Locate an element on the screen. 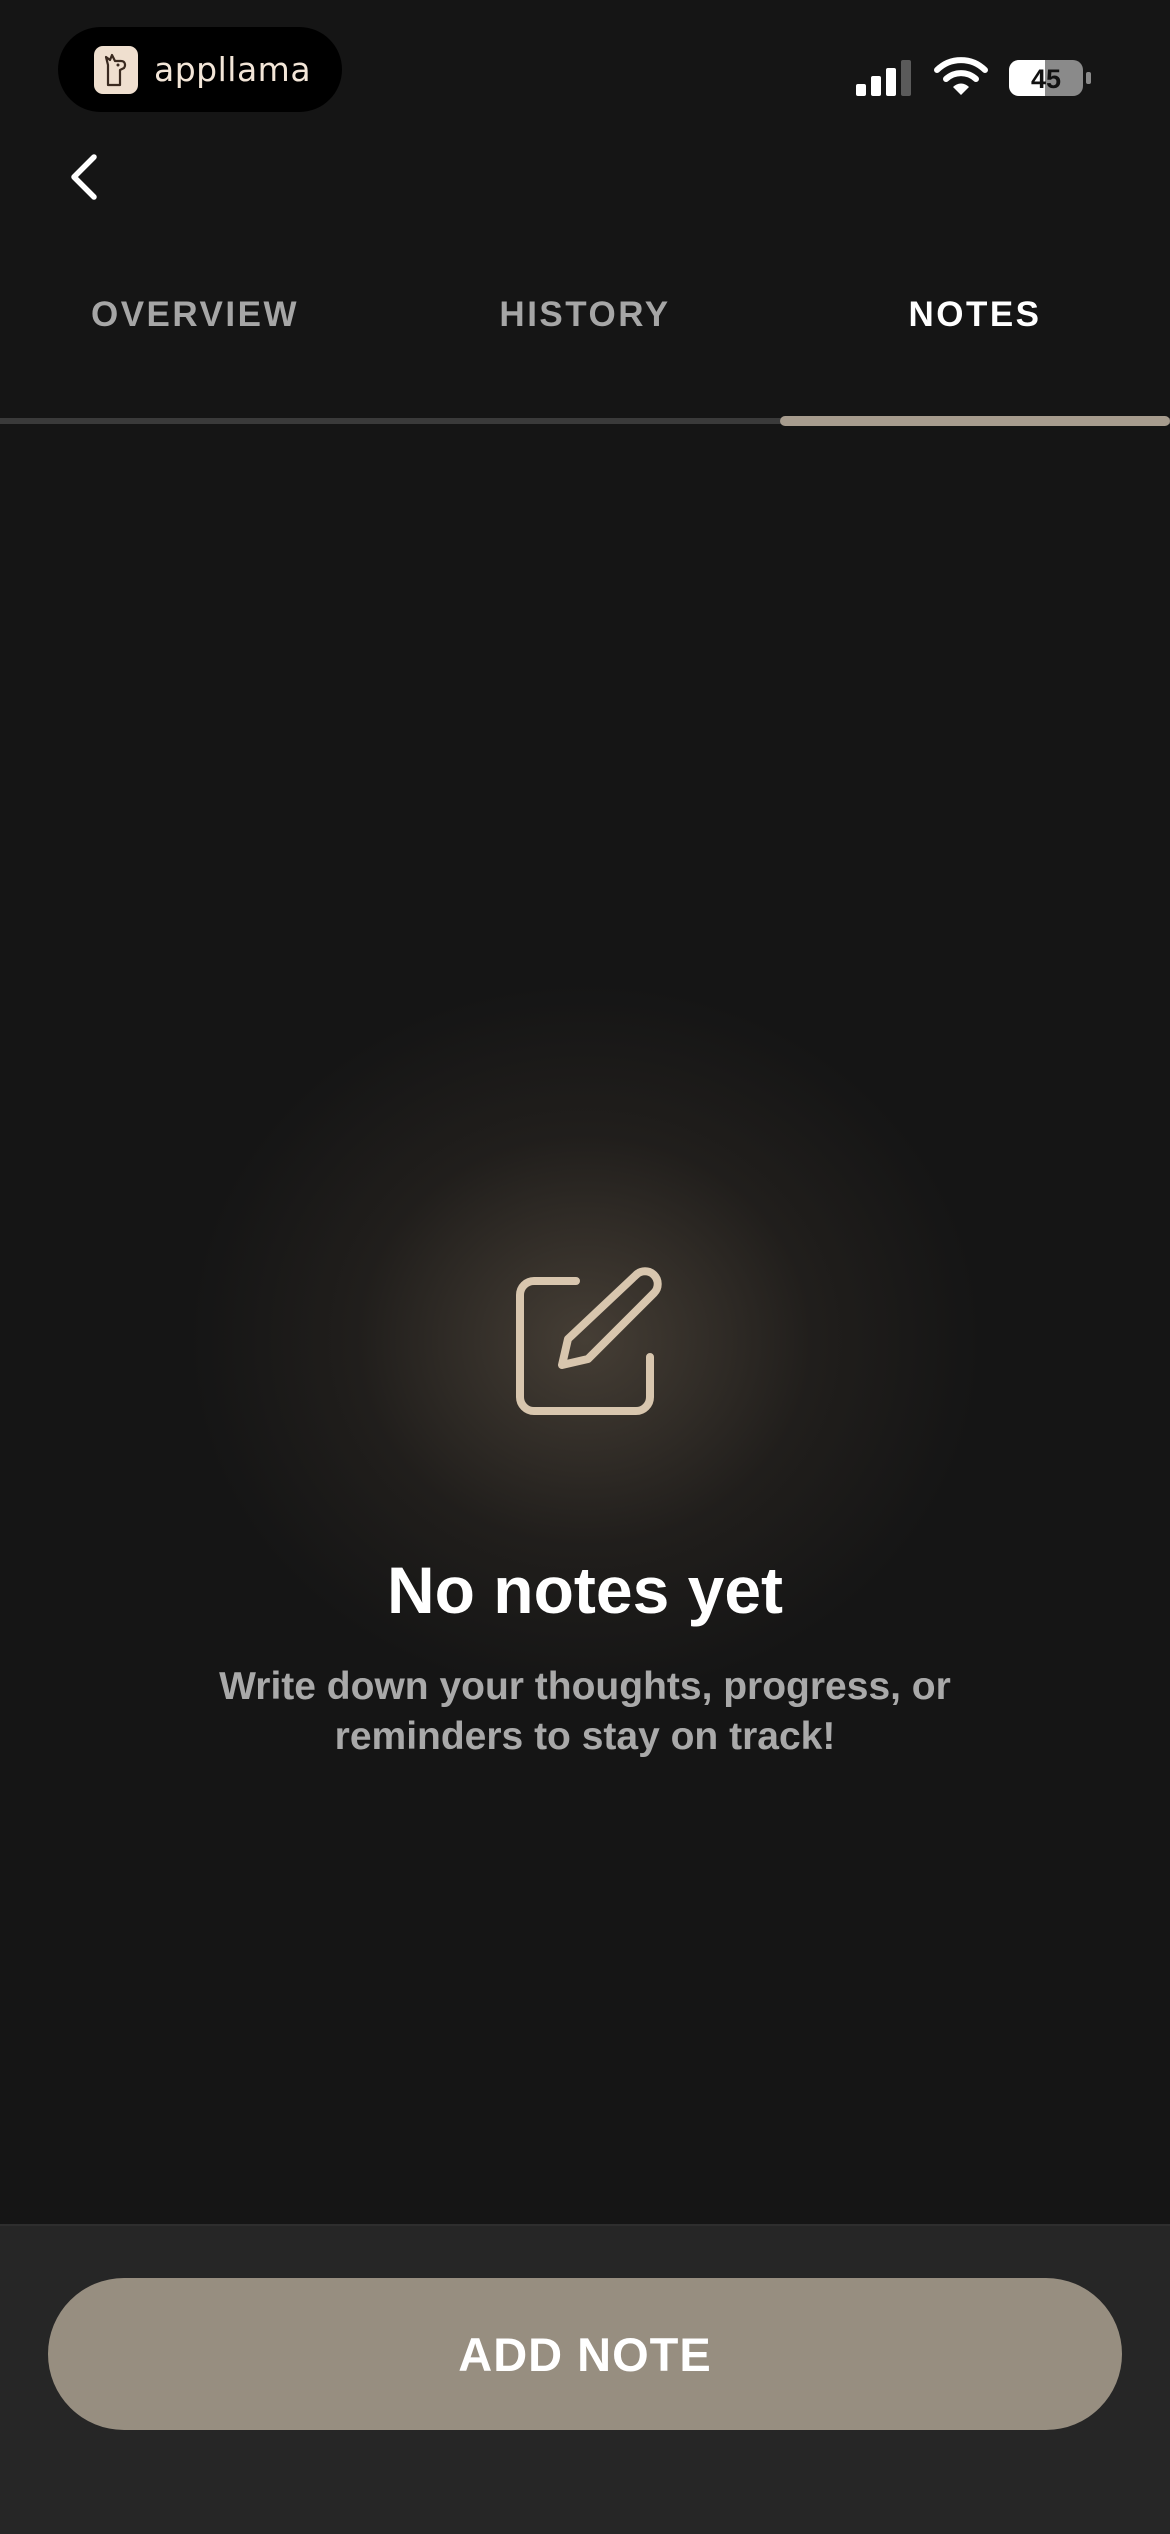 The image size is (1170, 2534). wifi-icon is located at coordinates (961, 77).